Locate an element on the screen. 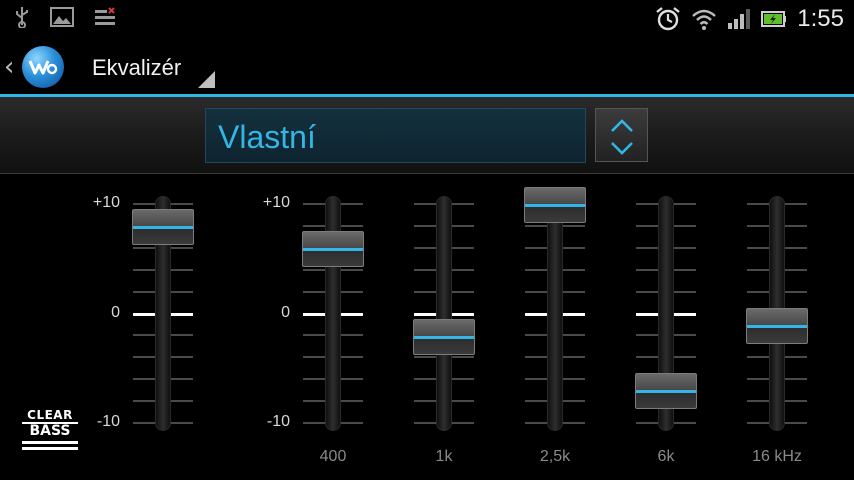  back-icon: ‹ is located at coordinates (9, 67).